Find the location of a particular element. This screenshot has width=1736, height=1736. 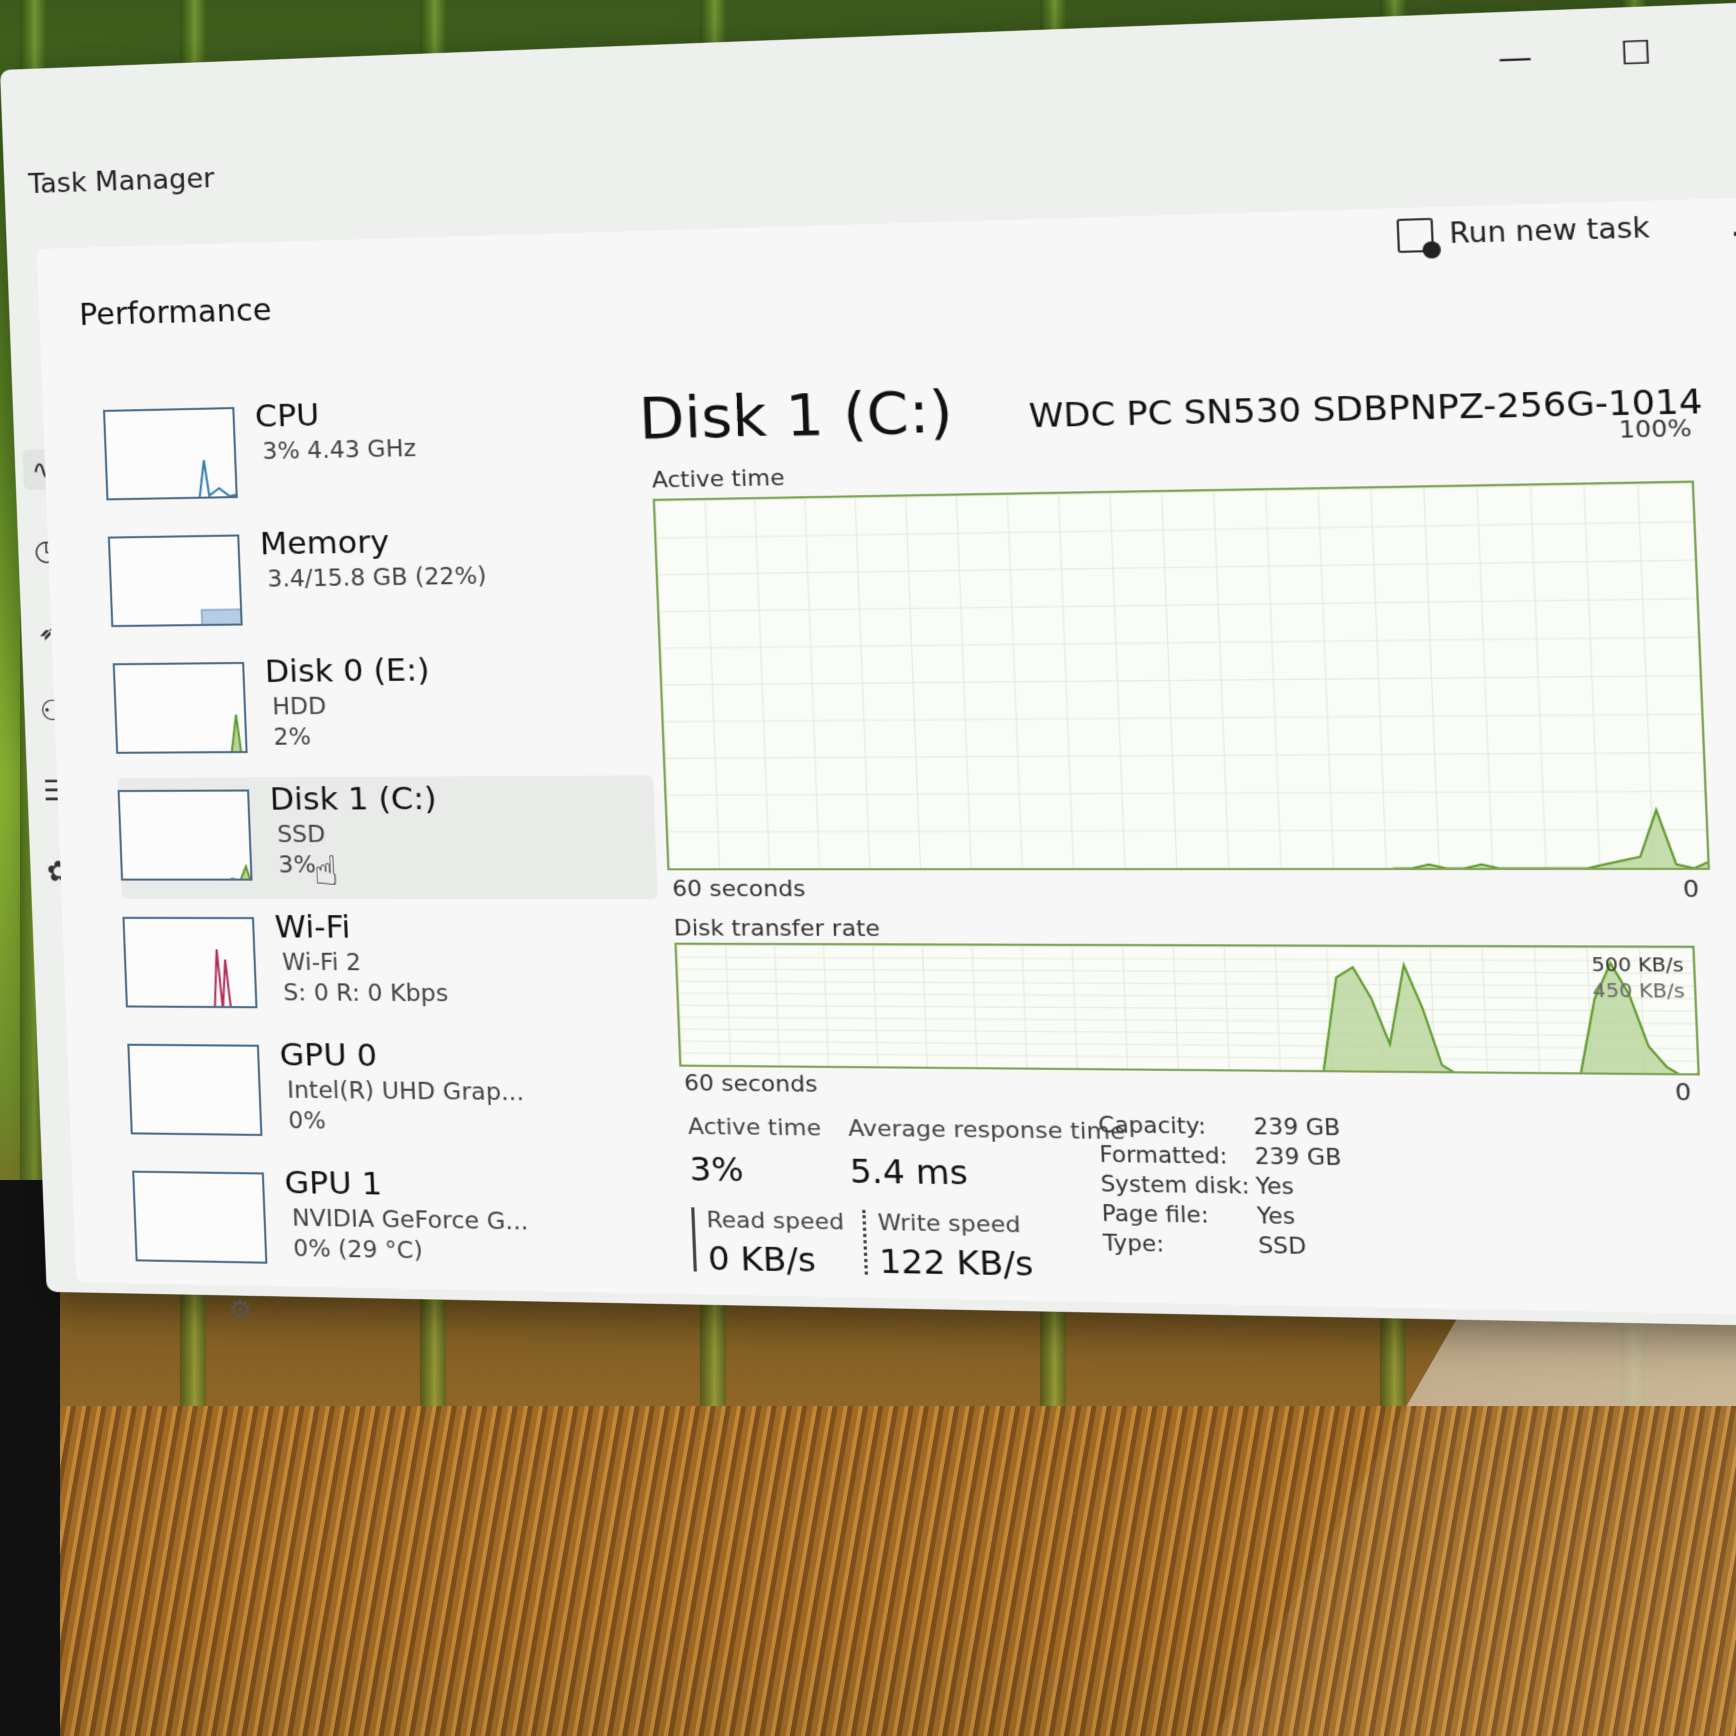

device-sub1: Wi-Fi 2 is located at coordinates (322, 963).